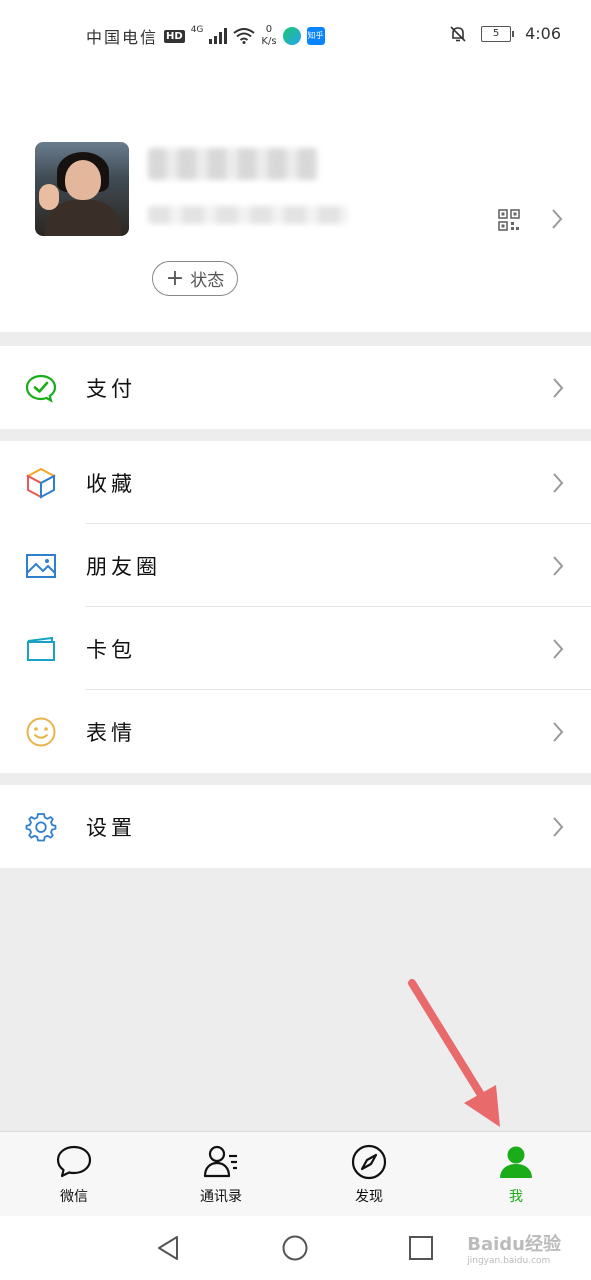  I want to click on watermark-brand: Baidu经验, so click(514, 1244).